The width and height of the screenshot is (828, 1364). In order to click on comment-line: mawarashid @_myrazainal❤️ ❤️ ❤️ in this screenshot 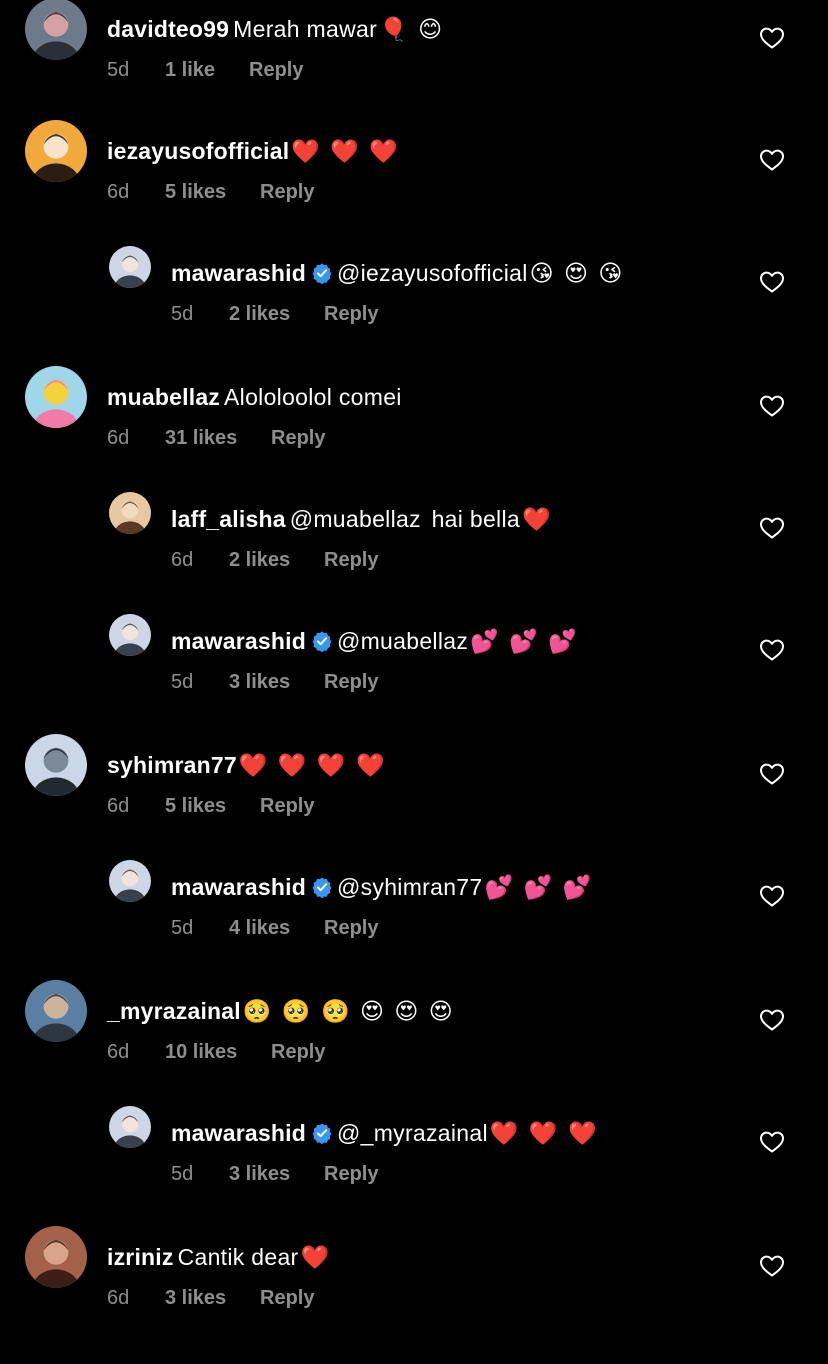, I will do `click(385, 1133)`.